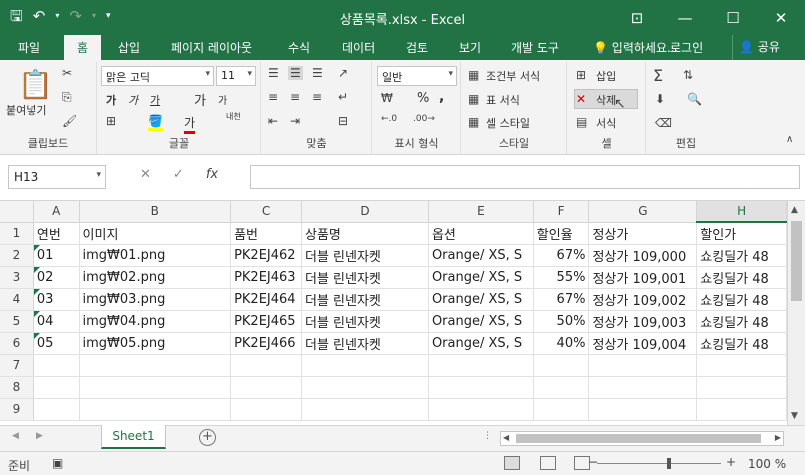 The height and width of the screenshot is (475, 805). I want to click on cell-a4: 03, so click(56, 299).